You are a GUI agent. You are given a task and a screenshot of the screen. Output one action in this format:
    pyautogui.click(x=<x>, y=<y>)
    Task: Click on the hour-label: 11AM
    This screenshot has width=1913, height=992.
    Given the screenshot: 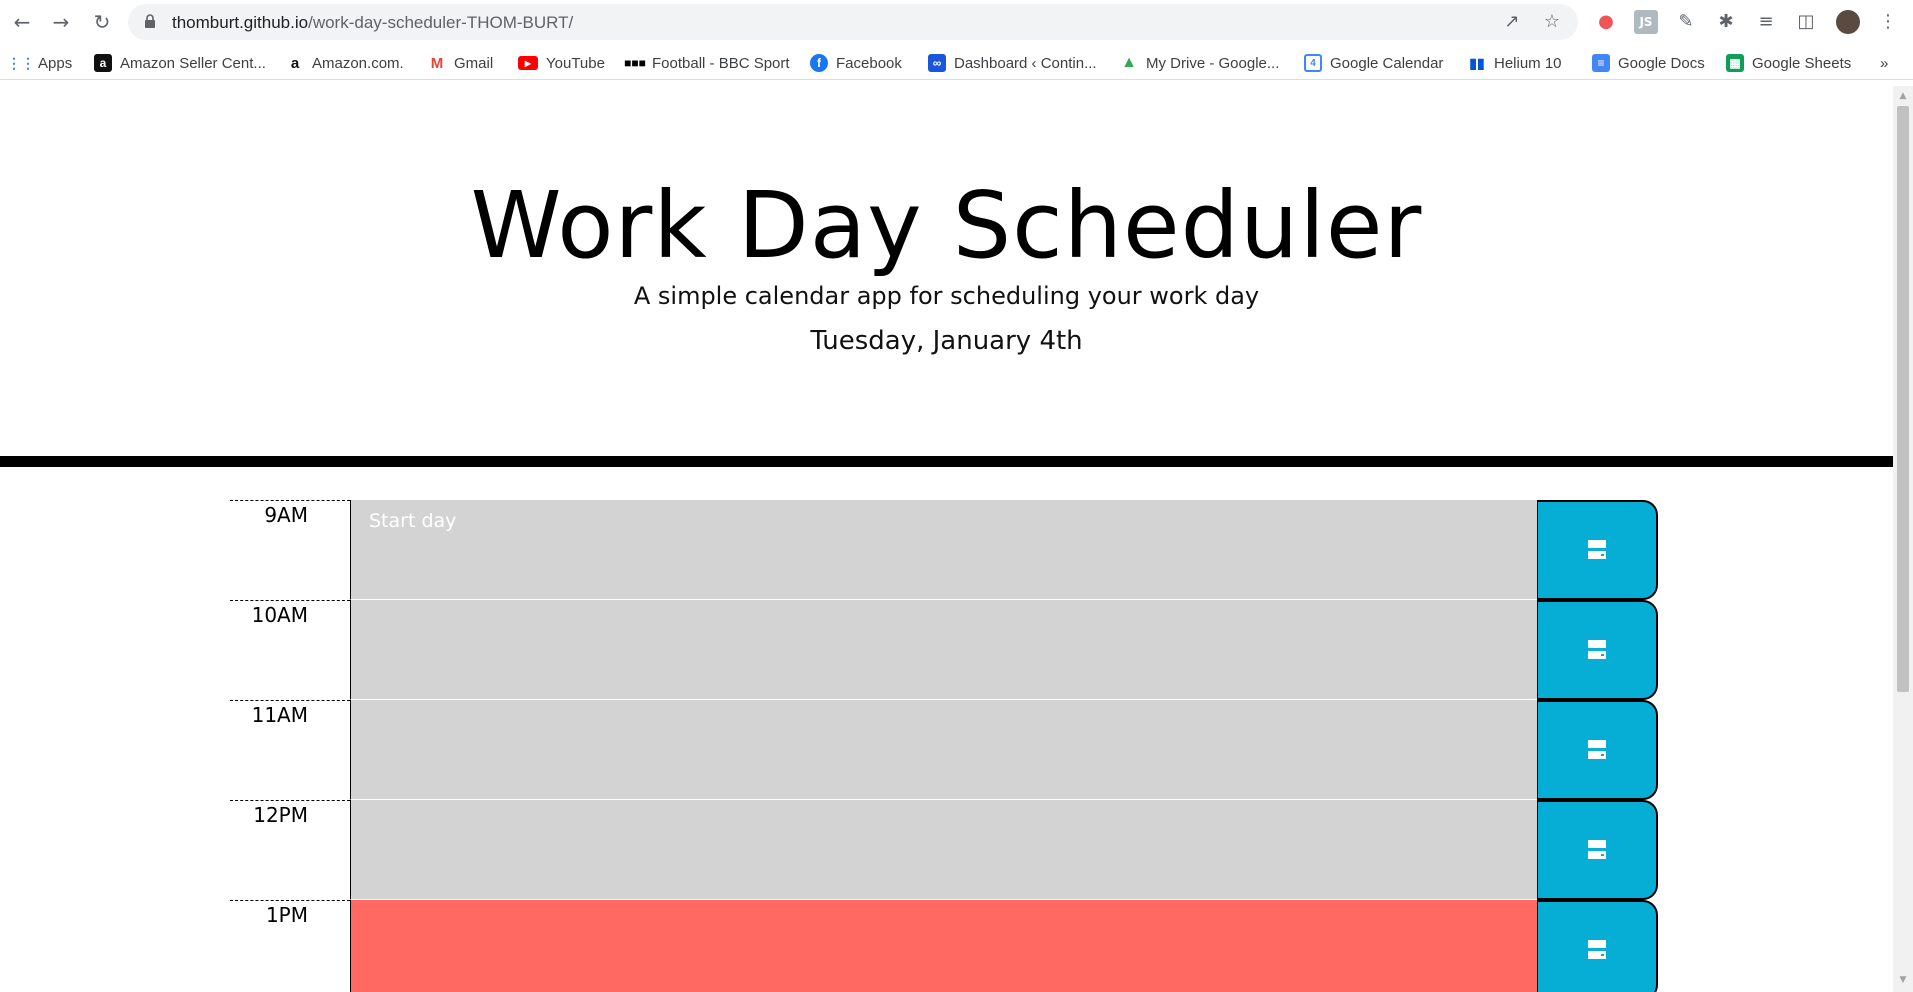 What is the action you would take?
    pyautogui.click(x=290, y=750)
    